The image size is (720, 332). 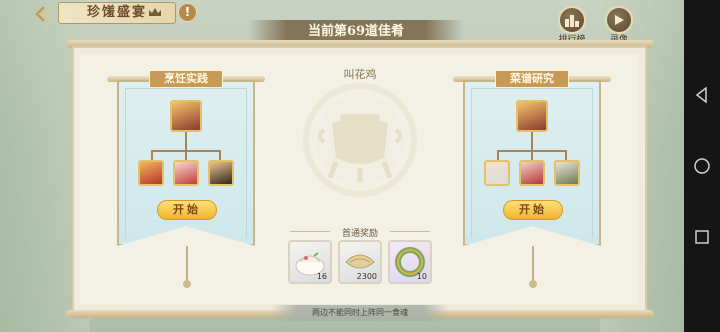 I want to click on replay-button: 录像, so click(x=619, y=25).